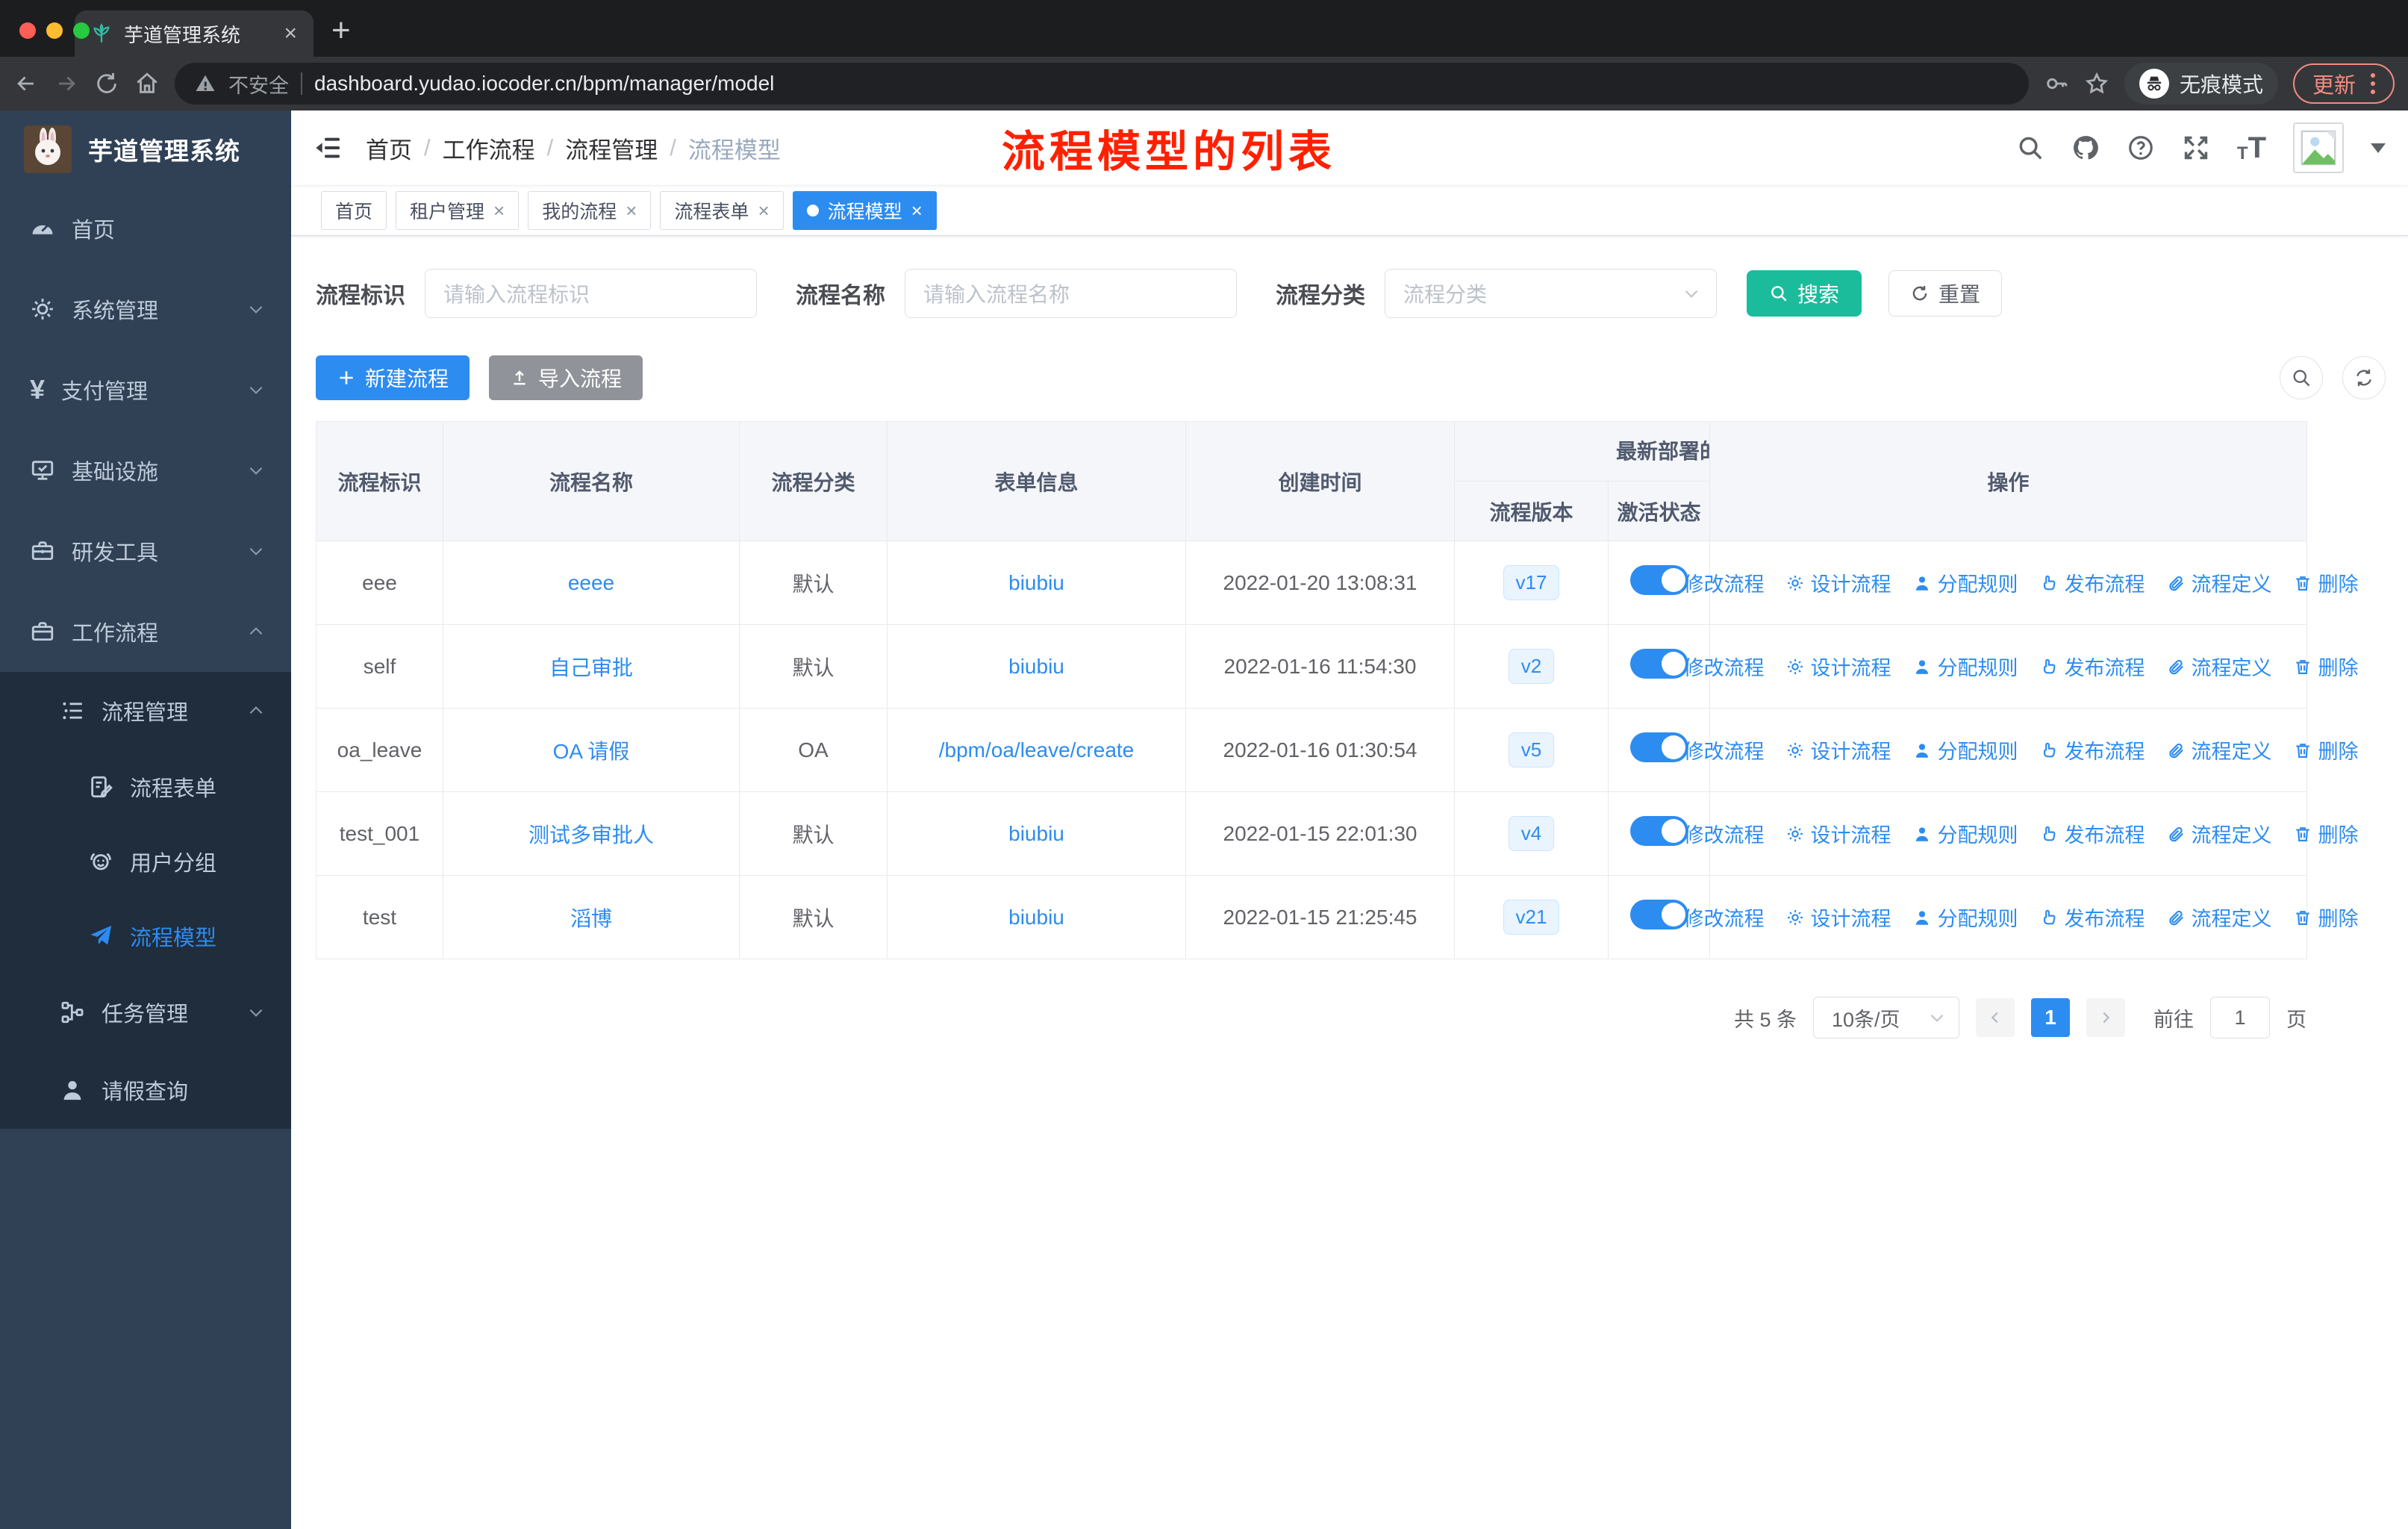  Describe the element at coordinates (2141, 148) in the screenshot. I see `help-icon` at that location.